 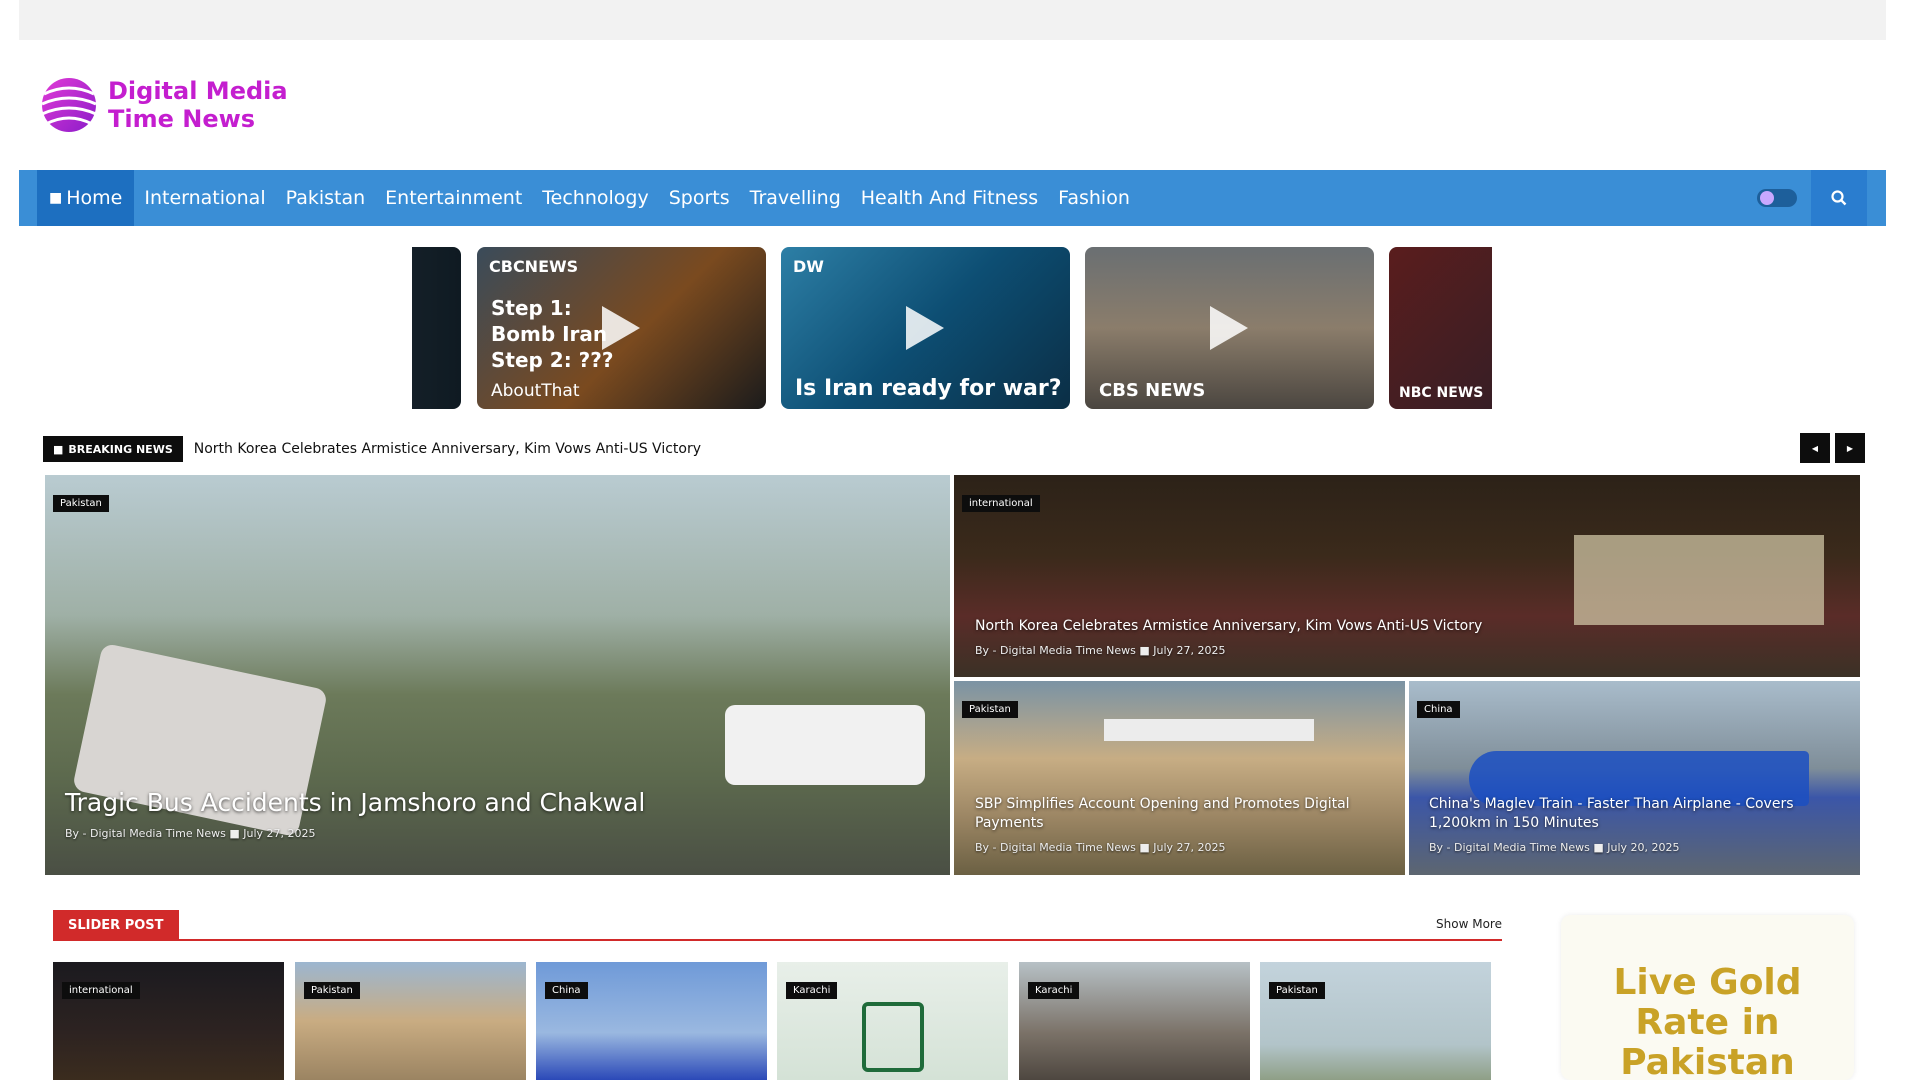 I want to click on slider-post: China, so click(x=651, y=1021).